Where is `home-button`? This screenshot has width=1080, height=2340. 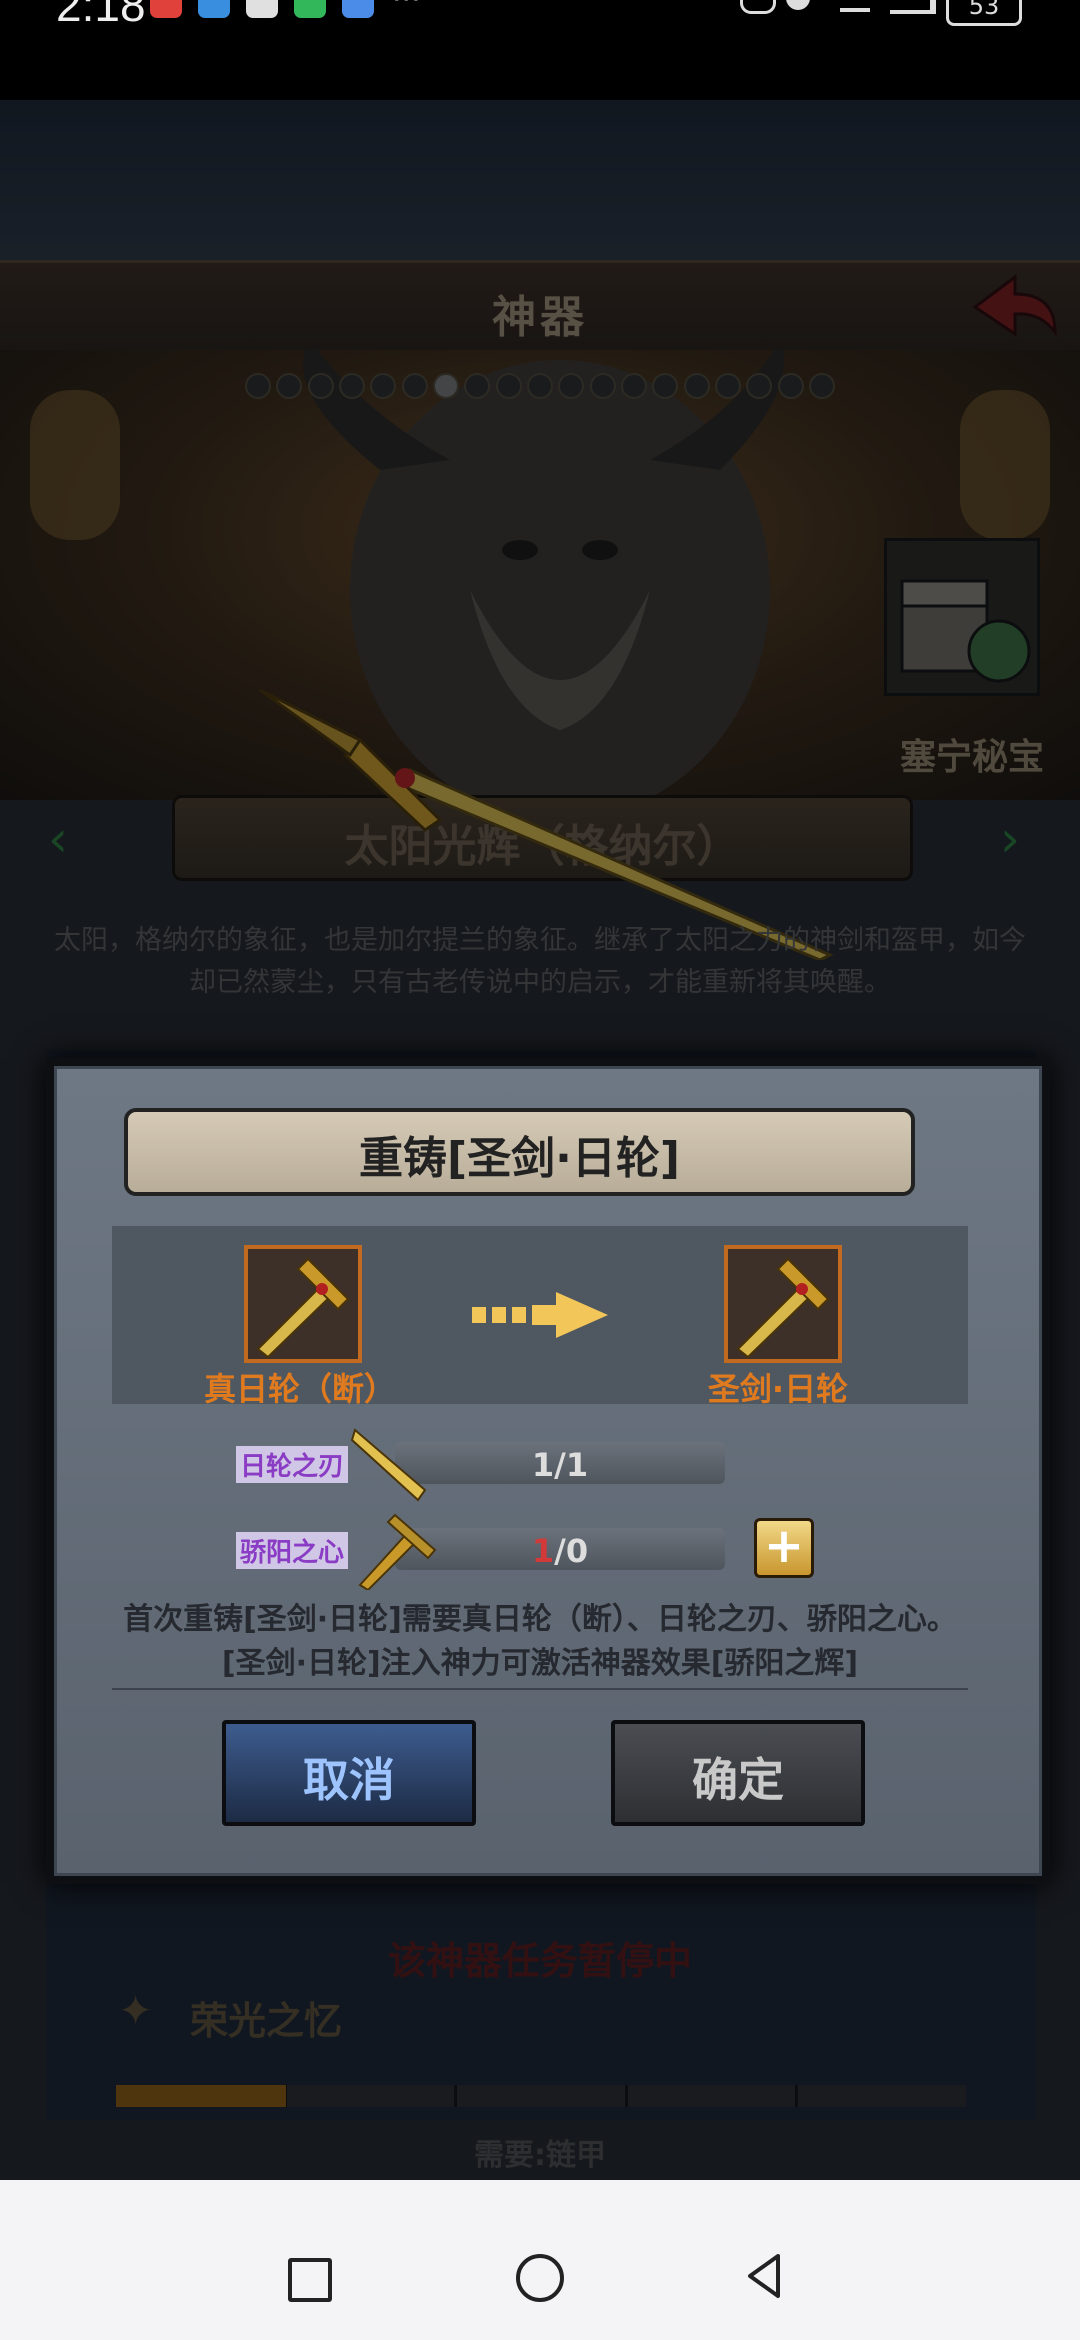
home-button is located at coordinates (540, 2278).